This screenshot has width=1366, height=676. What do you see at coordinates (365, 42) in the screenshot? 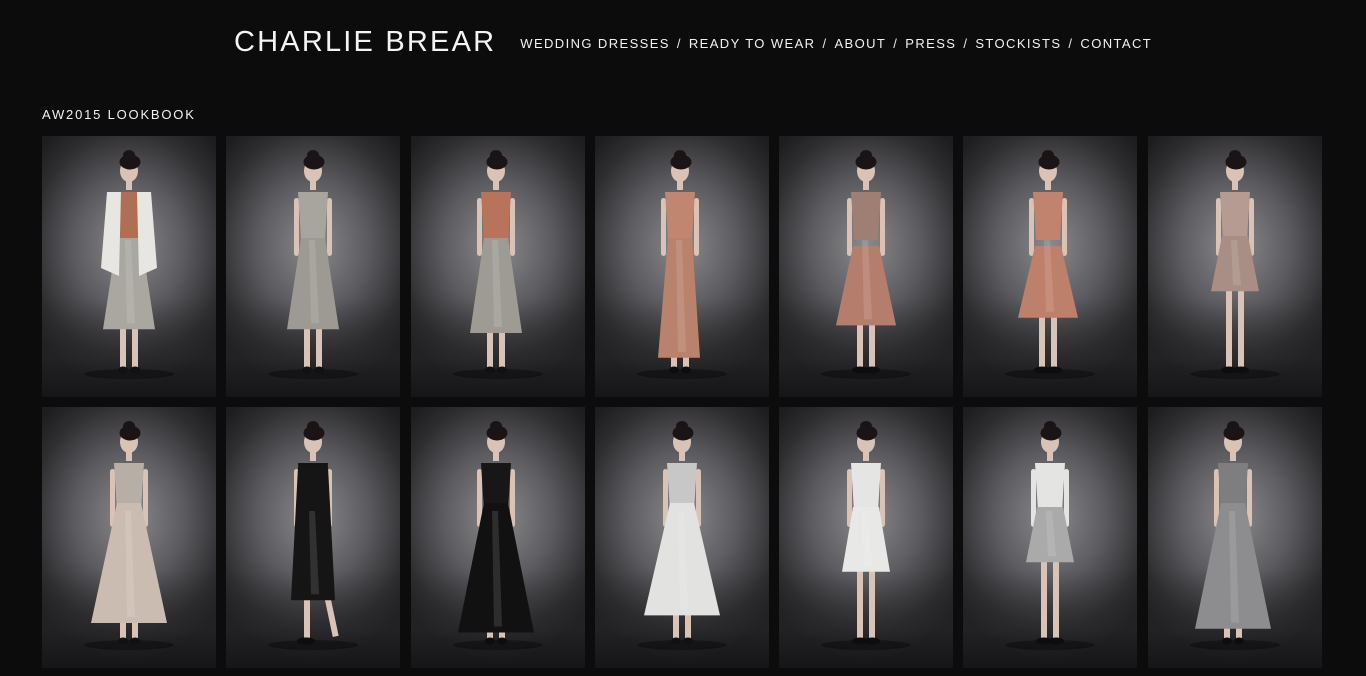
I see `brand-logo: CHARLIE BREAR` at bounding box center [365, 42].